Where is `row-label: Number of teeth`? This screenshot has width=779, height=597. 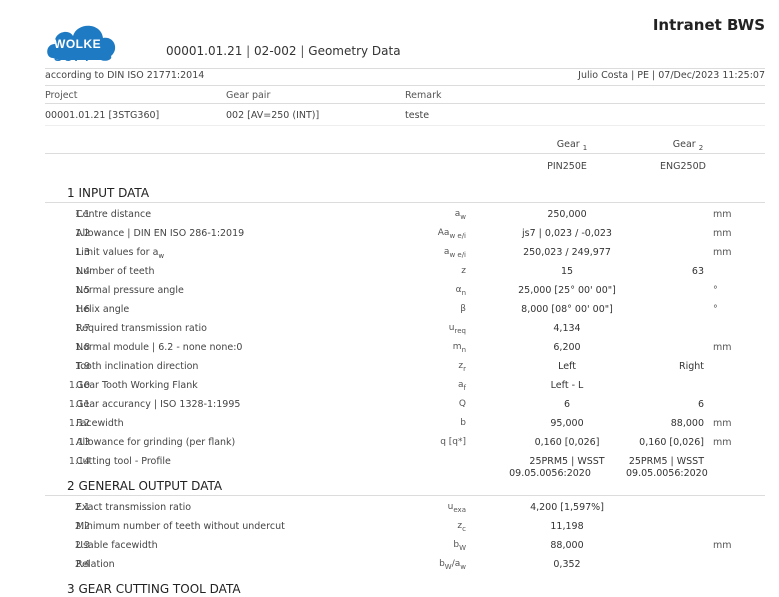
row-label: Number of teeth is located at coordinates (115, 271).